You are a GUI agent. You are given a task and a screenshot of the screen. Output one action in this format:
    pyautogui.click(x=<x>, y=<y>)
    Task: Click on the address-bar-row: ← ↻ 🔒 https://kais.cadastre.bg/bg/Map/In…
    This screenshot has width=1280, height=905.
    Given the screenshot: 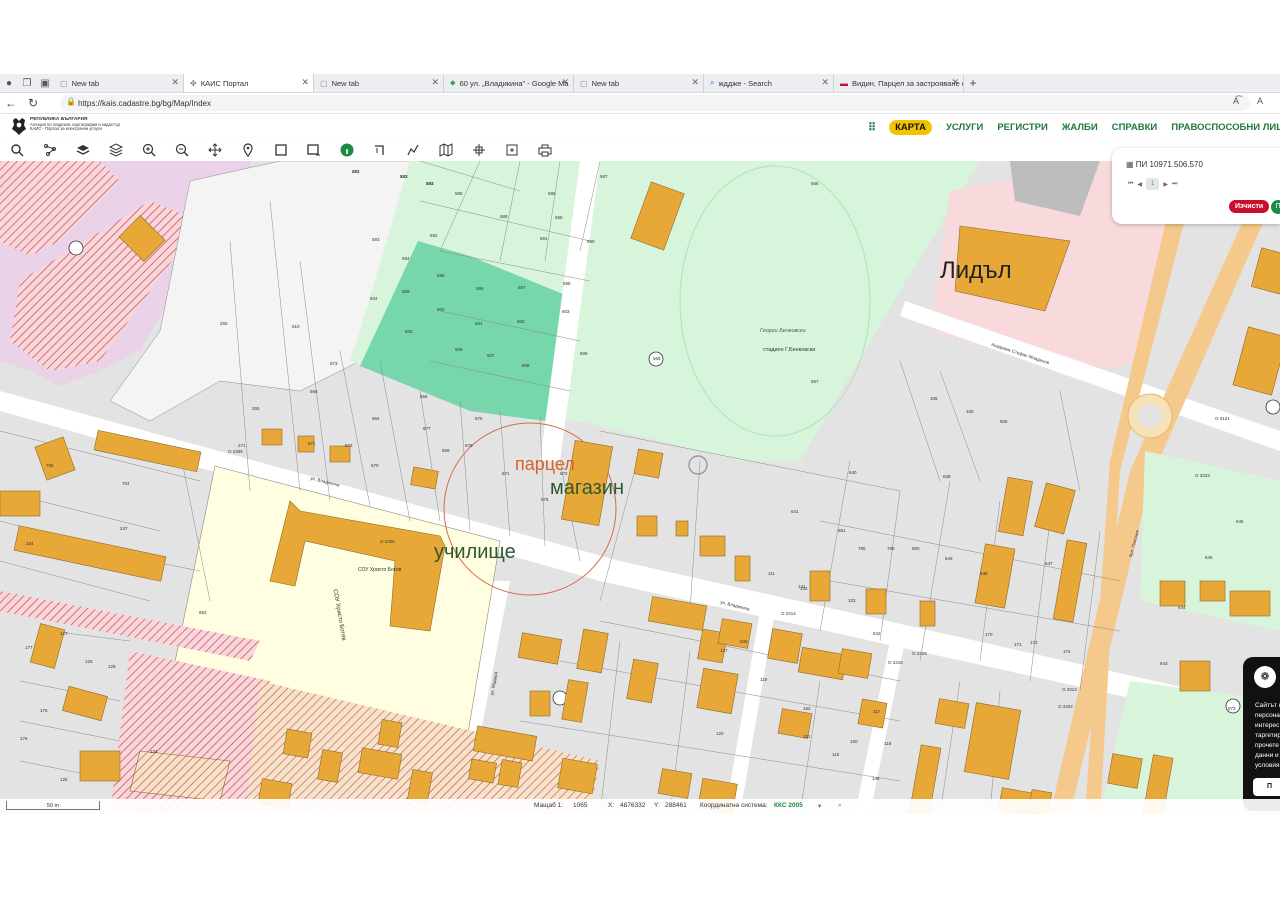 What is the action you would take?
    pyautogui.click(x=640, y=103)
    